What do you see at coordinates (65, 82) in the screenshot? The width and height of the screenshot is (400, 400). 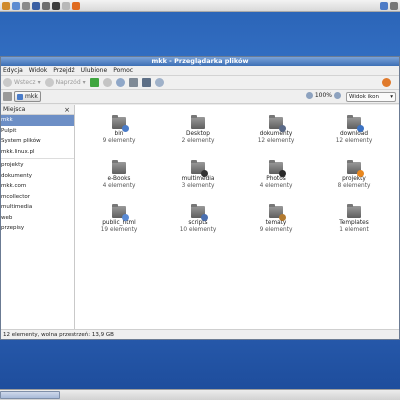 I see `forward-button: Naprzód ▾` at bounding box center [65, 82].